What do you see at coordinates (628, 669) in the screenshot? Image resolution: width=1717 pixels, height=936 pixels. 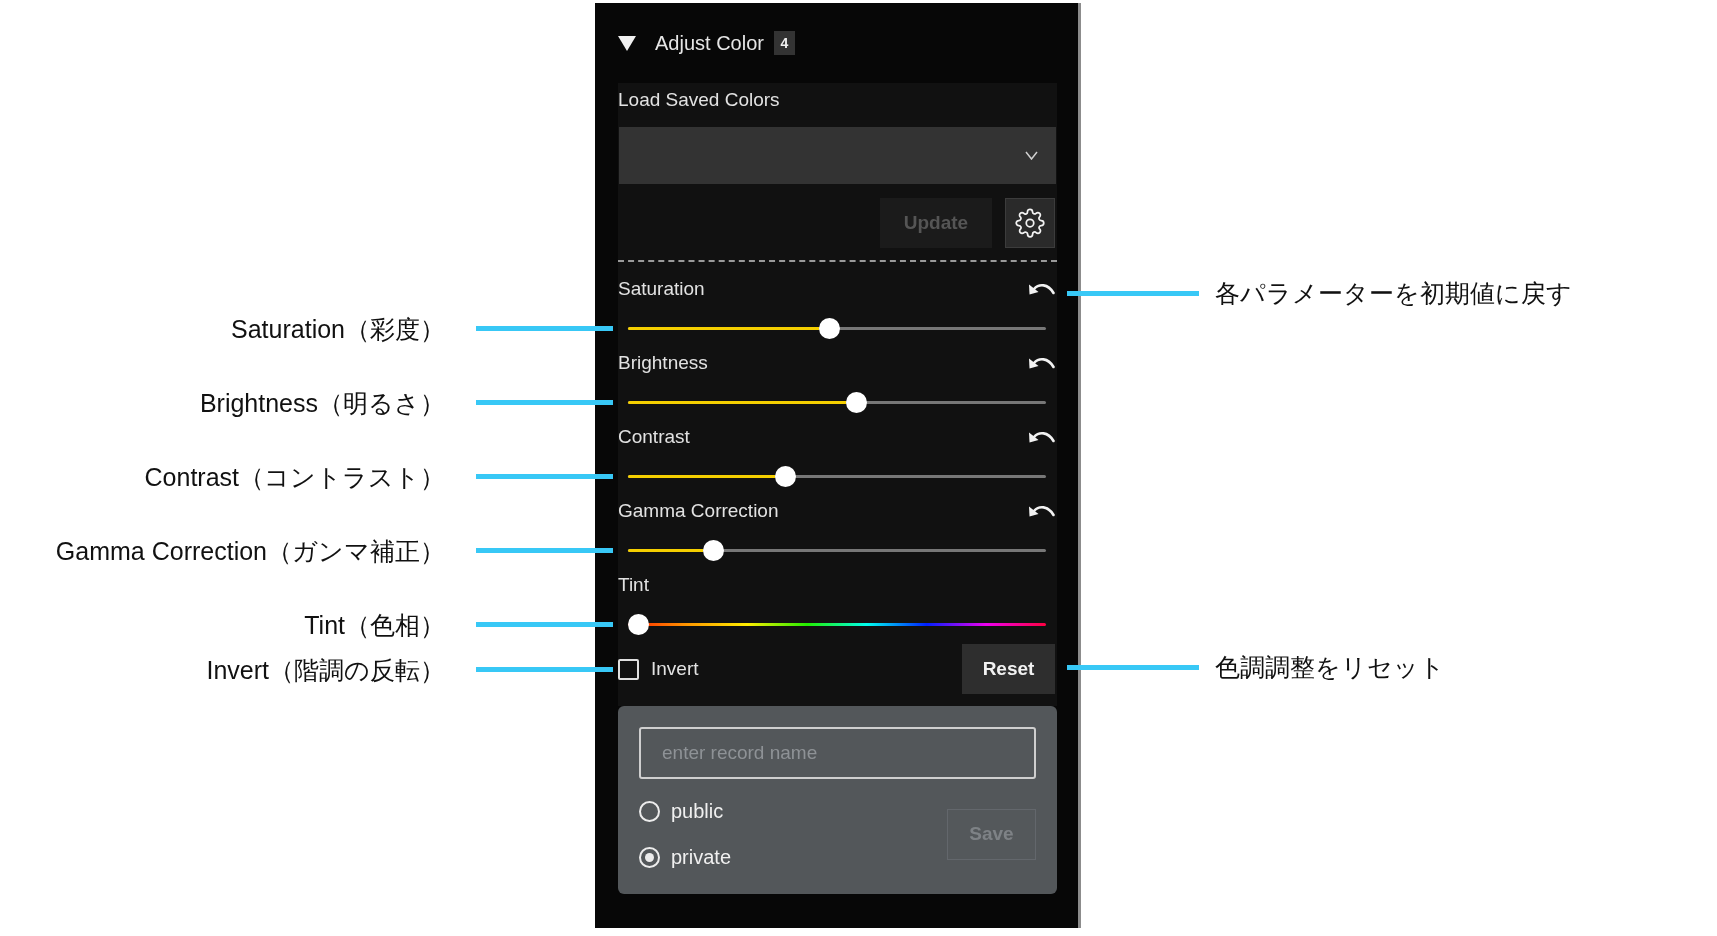 I see `checkbox` at bounding box center [628, 669].